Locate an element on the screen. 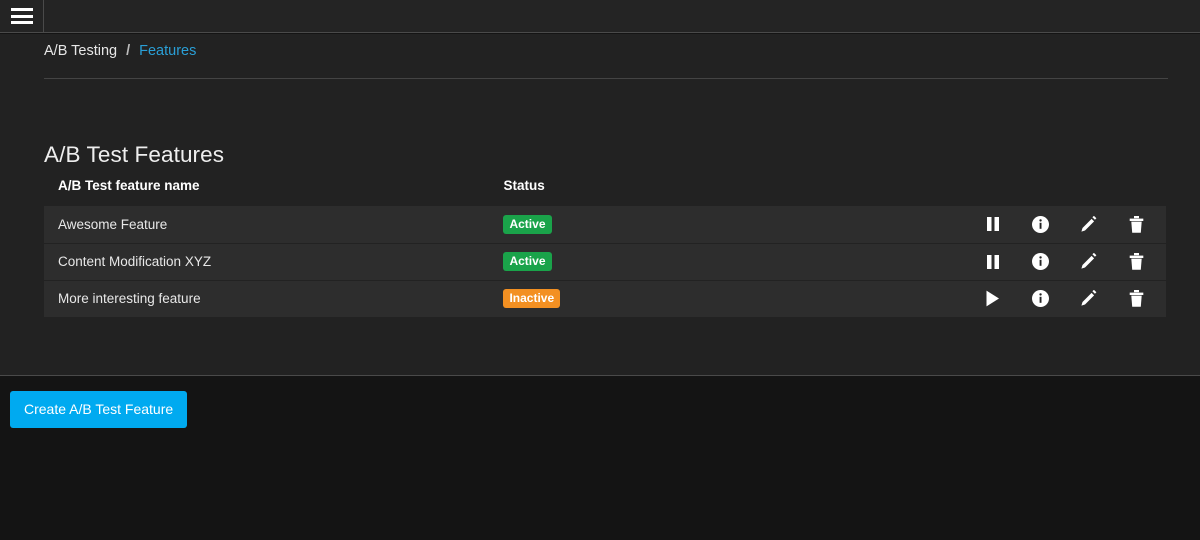 This screenshot has width=1200, height=540. features-table-head: A/B Test feature name Status is located at coordinates (605, 192).